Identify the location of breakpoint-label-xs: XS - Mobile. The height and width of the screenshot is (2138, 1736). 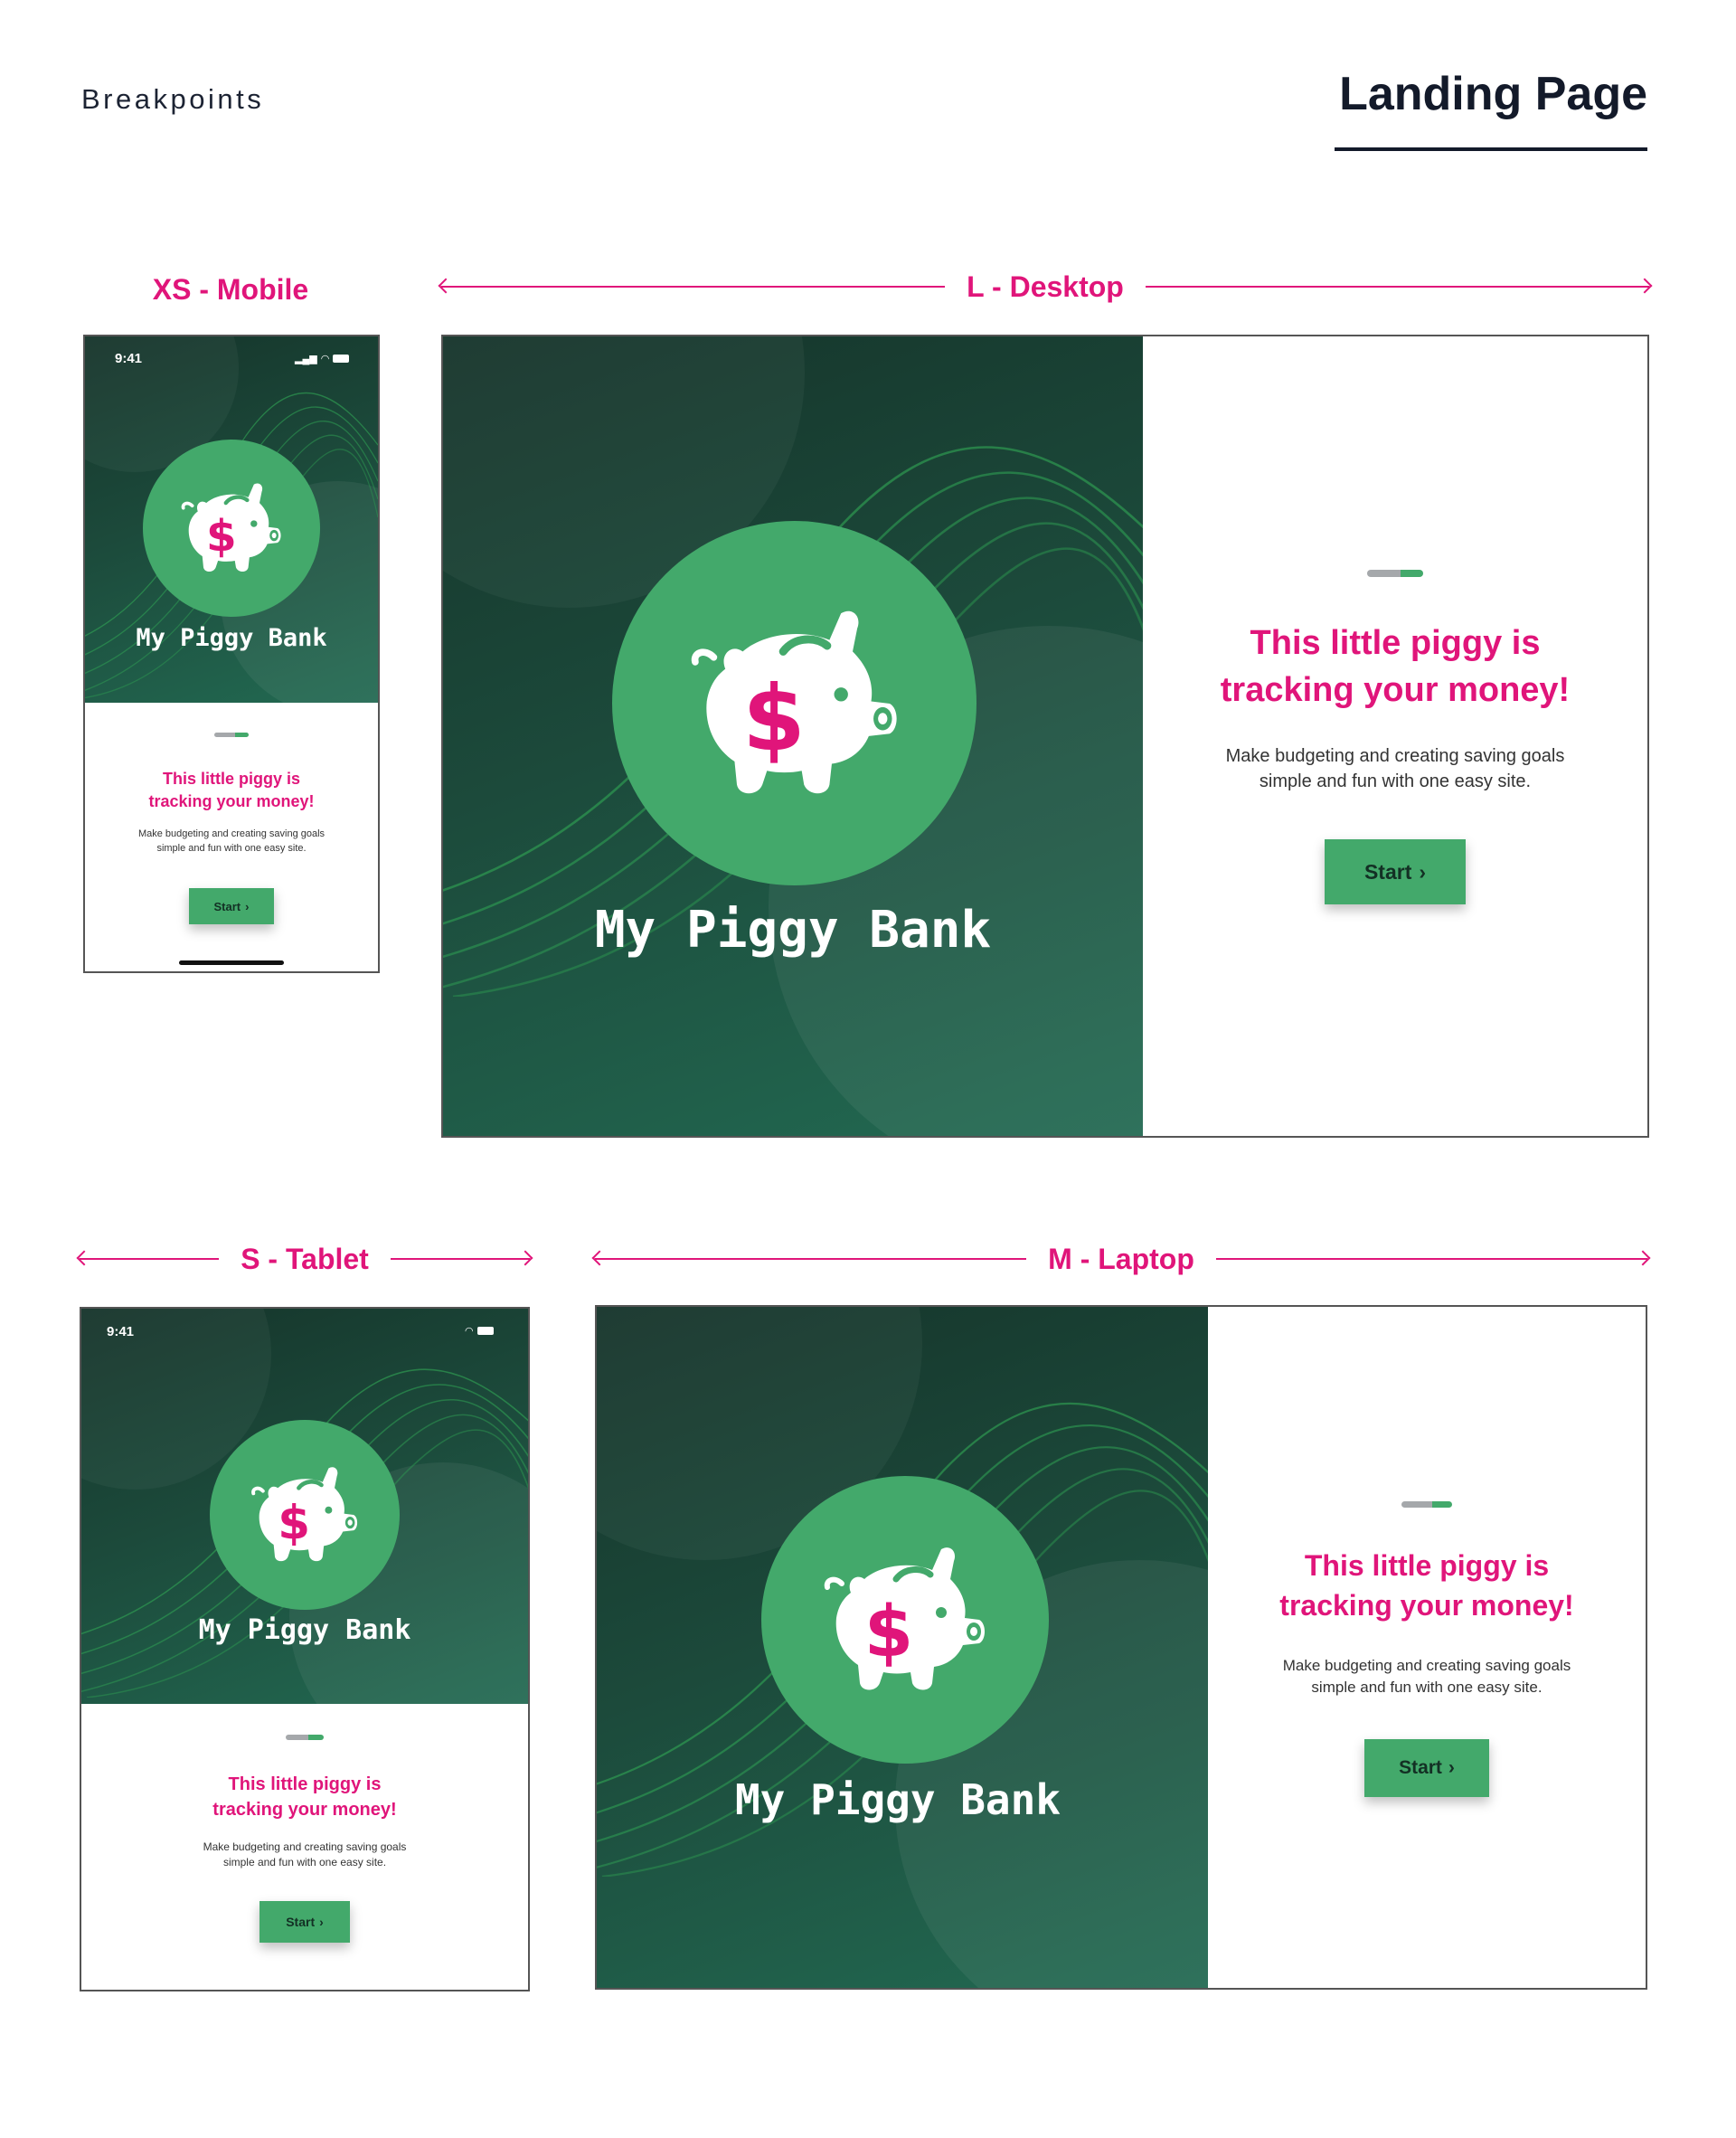
(231, 289).